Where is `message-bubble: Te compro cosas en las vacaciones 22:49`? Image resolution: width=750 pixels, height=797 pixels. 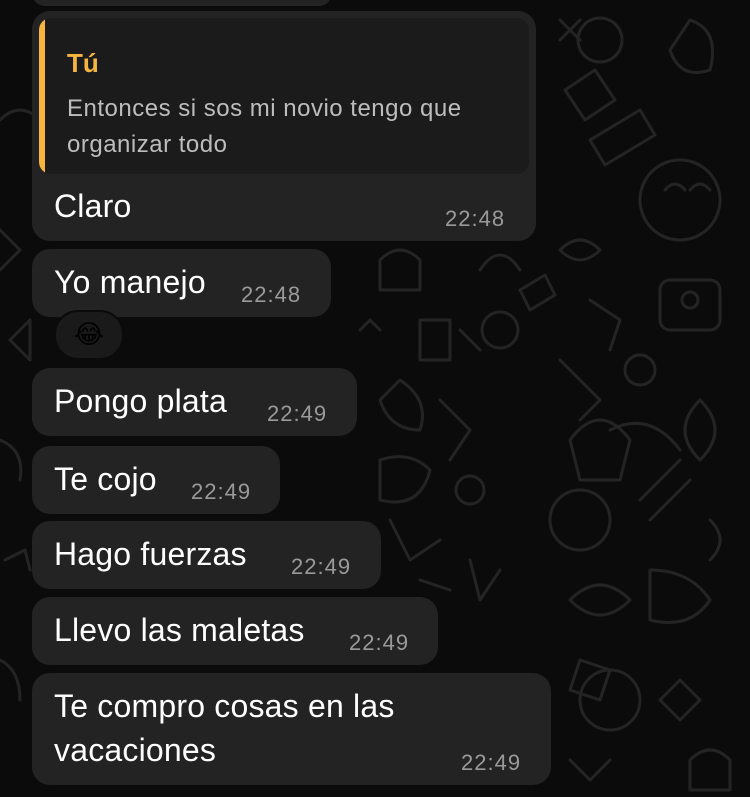 message-bubble: Te compro cosas en las vacaciones 22:49 is located at coordinates (291, 729).